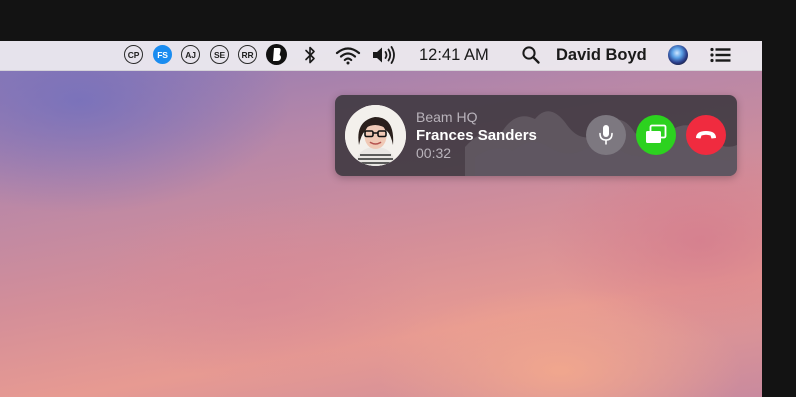 This screenshot has width=796, height=397. Describe the element at coordinates (162, 54) in the screenshot. I see `participant-chip-fs: FS` at that location.